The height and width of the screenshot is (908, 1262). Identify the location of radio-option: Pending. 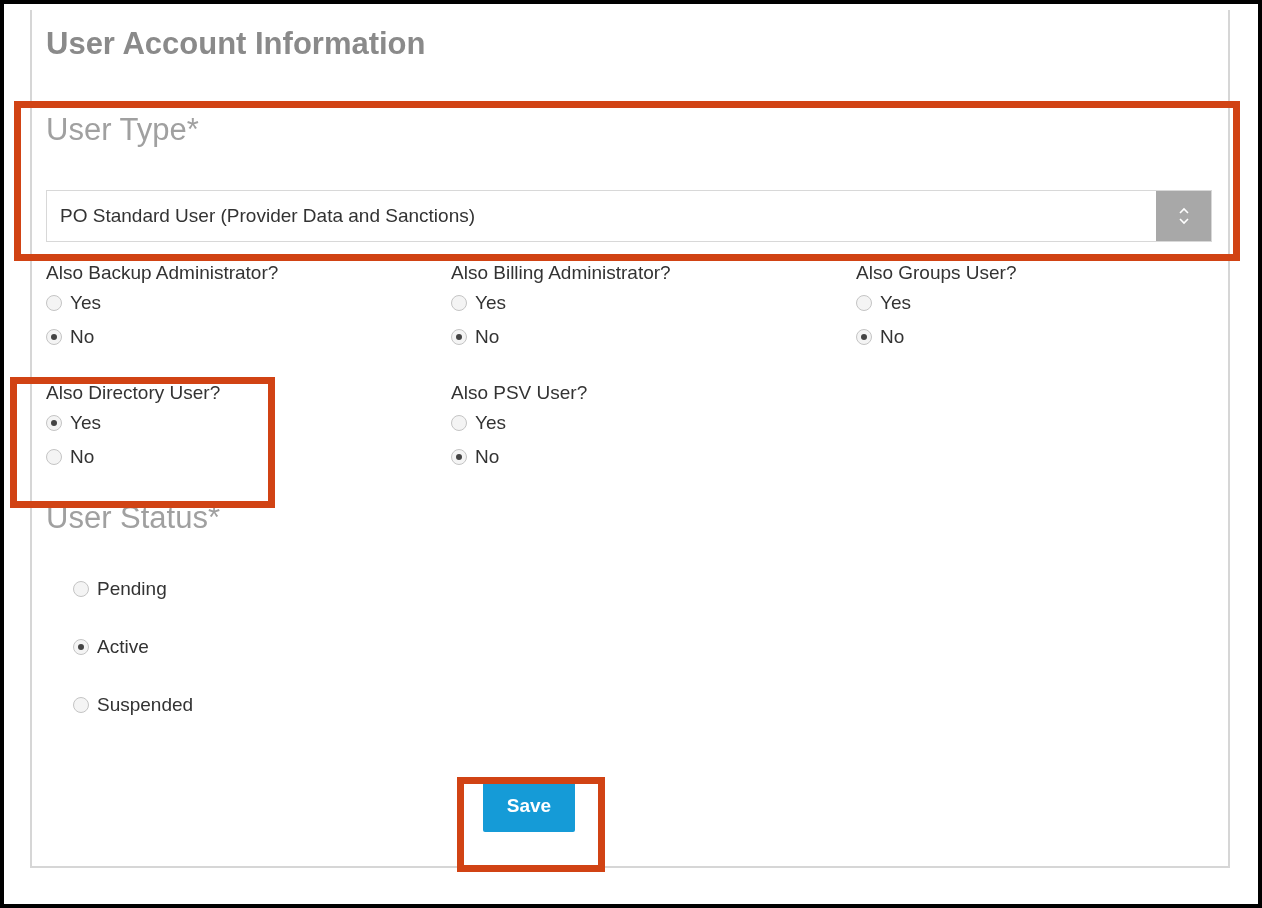
(120, 589).